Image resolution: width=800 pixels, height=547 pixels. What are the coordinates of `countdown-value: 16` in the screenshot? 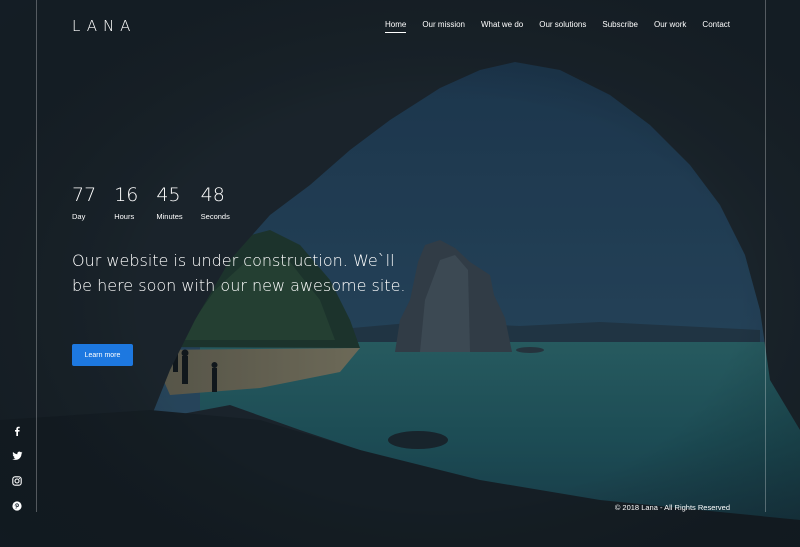 It's located at (126, 195).